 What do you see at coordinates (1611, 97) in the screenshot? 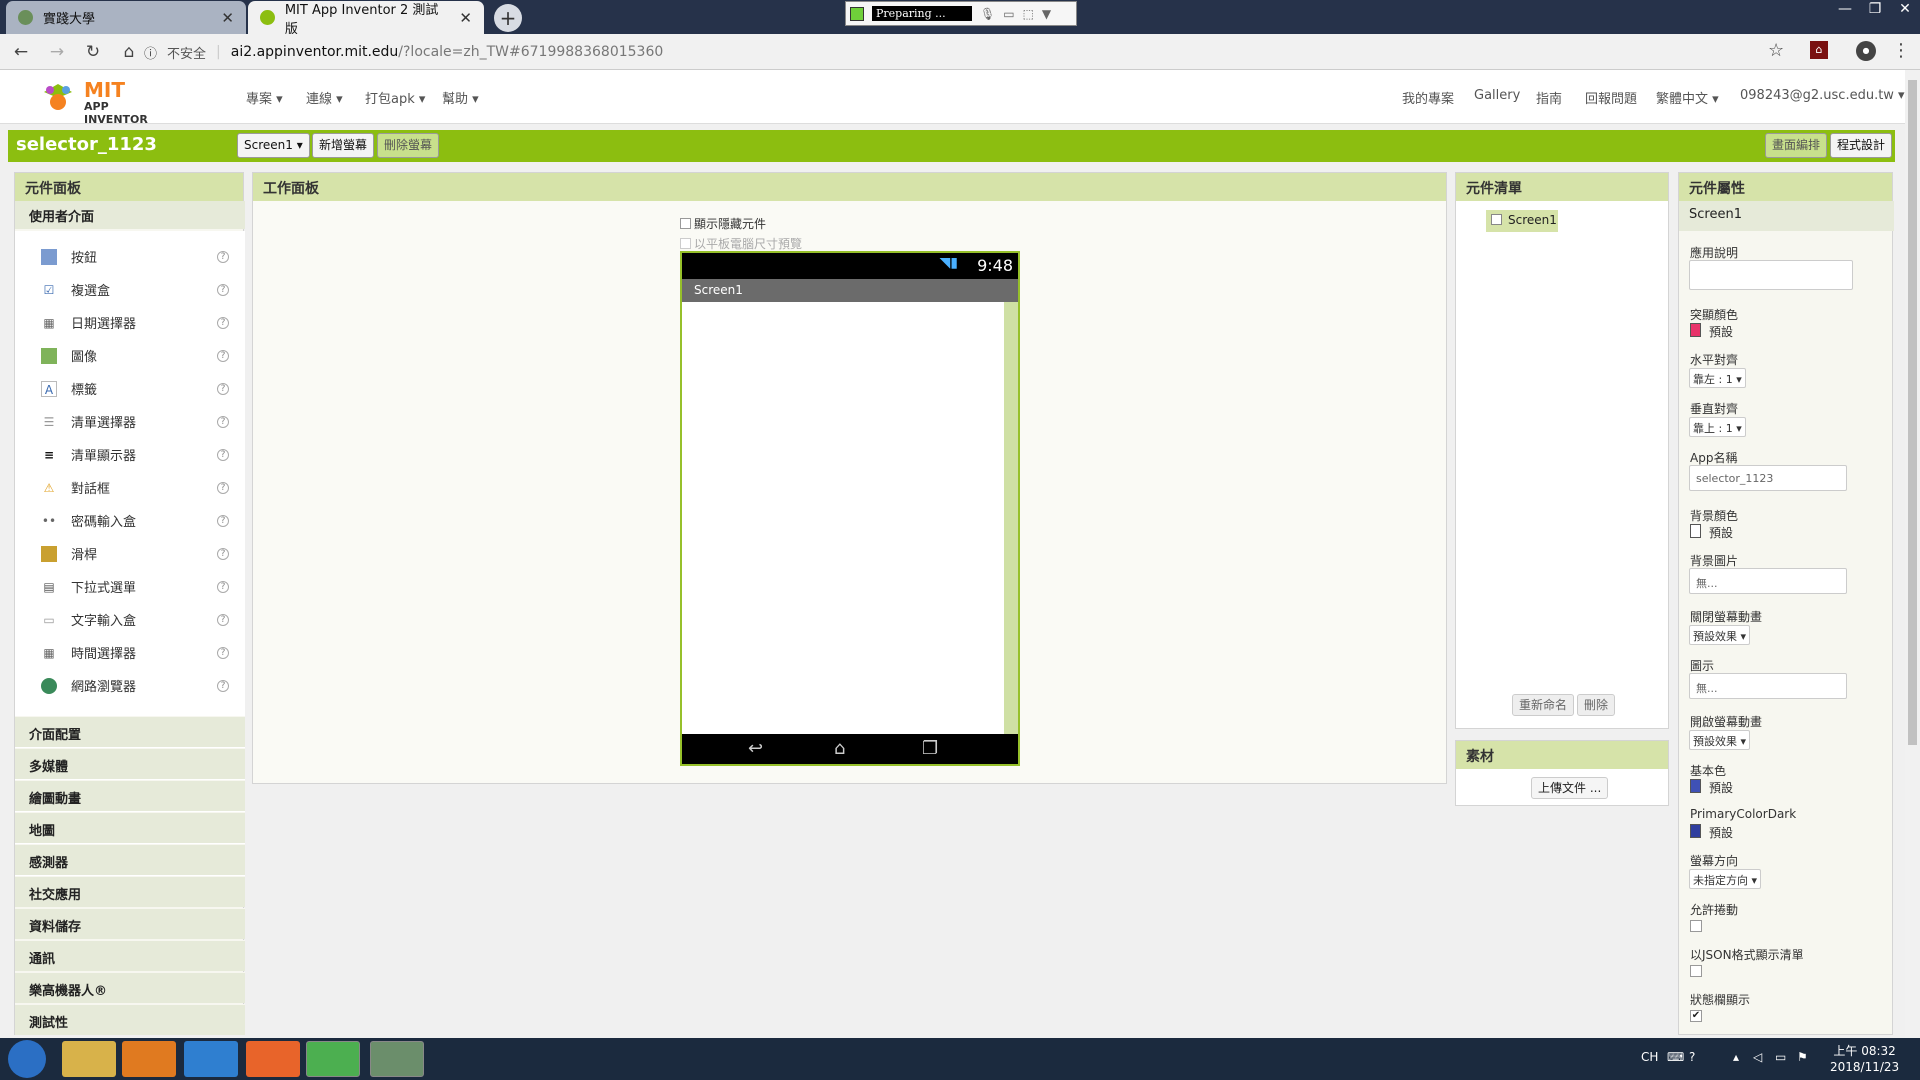
I see `link-report-issue: 回報問題` at bounding box center [1611, 97].